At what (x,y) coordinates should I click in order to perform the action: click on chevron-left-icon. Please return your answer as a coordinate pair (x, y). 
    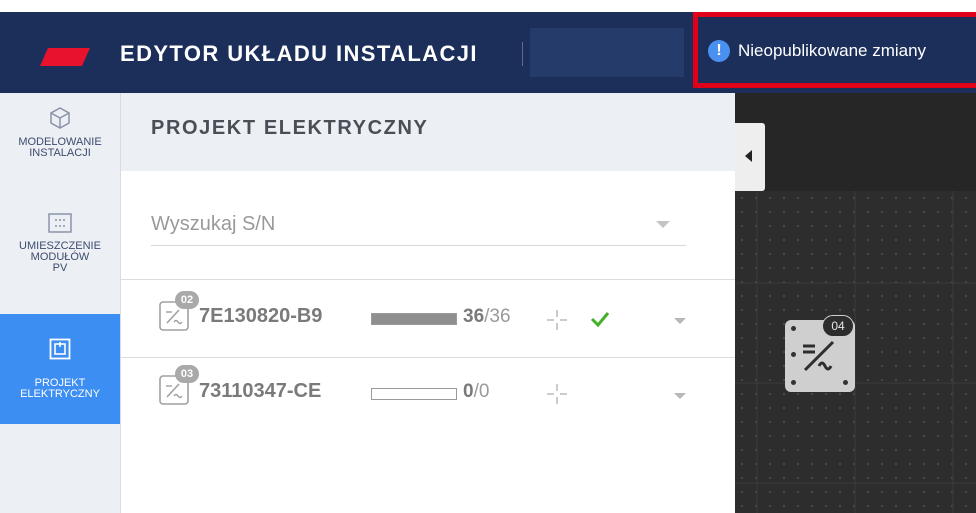
    Looking at the image, I should click on (748, 156).